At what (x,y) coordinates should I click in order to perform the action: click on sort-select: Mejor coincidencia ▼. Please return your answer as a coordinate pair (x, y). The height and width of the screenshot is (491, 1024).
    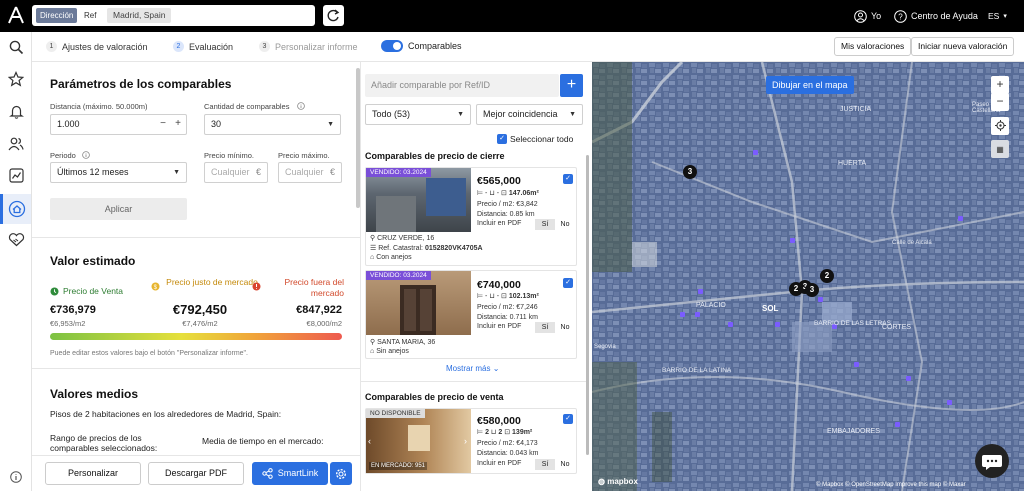
    Looking at the image, I should click on (529, 114).